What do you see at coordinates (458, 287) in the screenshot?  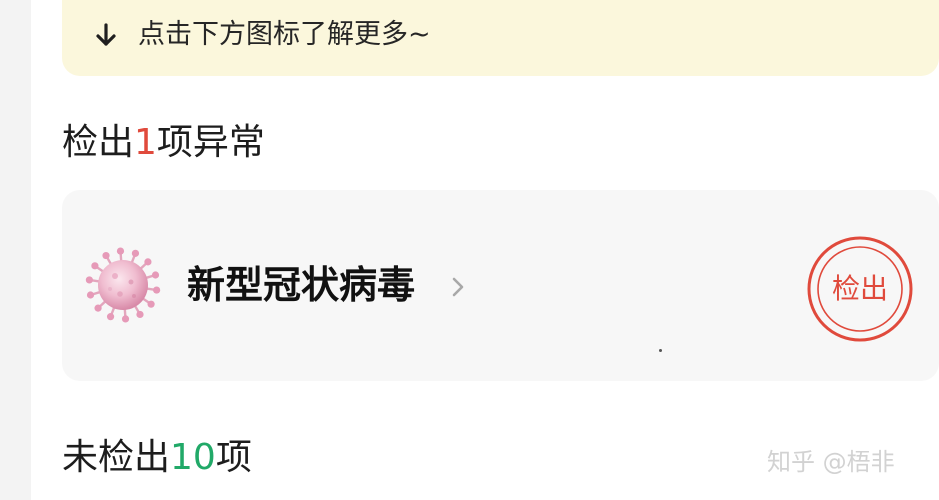 I see `chevron-right-icon` at bounding box center [458, 287].